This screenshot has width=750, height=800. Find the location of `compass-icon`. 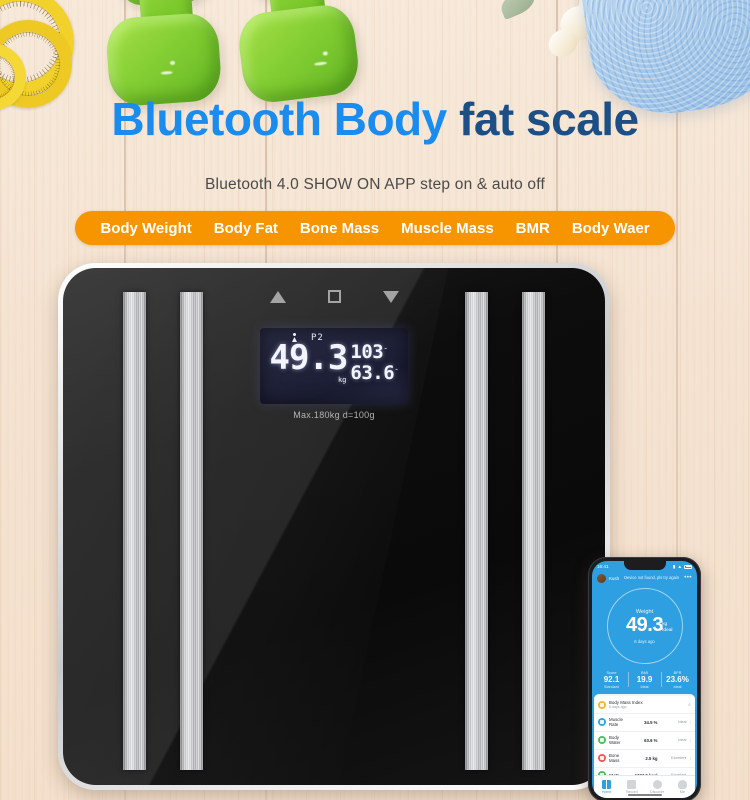

compass-icon is located at coordinates (657, 784).